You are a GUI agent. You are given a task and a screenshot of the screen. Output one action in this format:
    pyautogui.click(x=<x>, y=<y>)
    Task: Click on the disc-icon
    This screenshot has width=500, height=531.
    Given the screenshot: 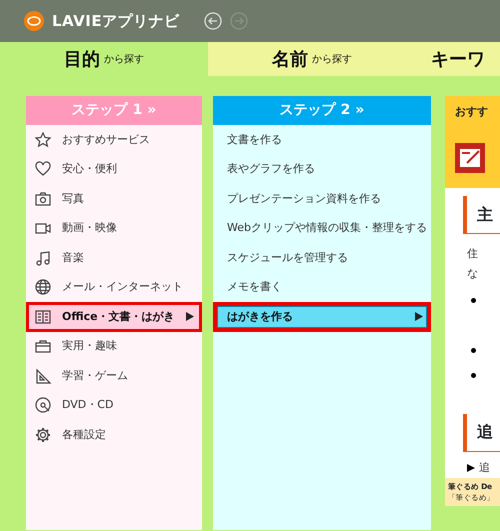 What is the action you would take?
    pyautogui.click(x=43, y=405)
    